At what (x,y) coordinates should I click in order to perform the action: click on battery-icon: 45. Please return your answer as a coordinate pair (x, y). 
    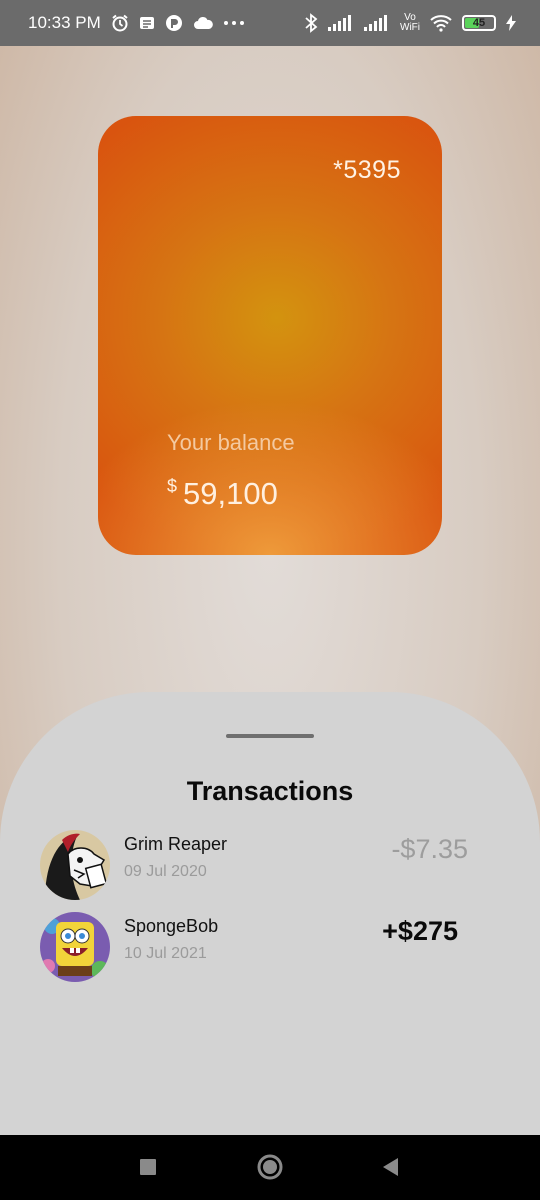
    Looking at the image, I should click on (479, 23).